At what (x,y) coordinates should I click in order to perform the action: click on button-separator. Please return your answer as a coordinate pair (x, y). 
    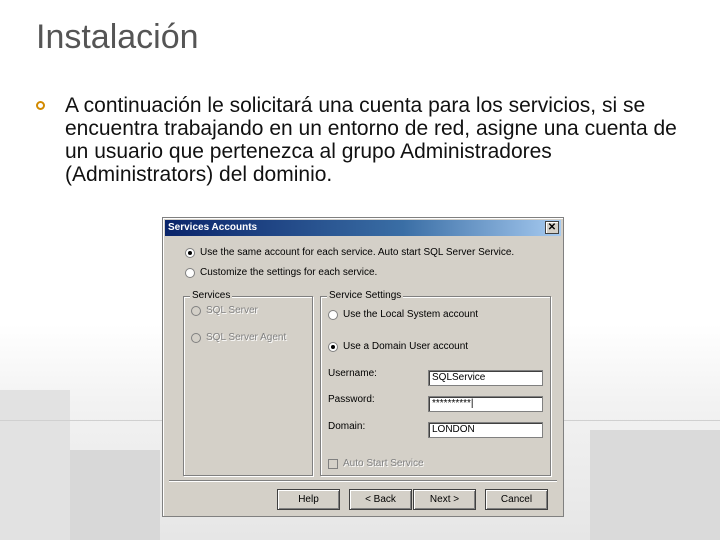
    Looking at the image, I should click on (363, 481).